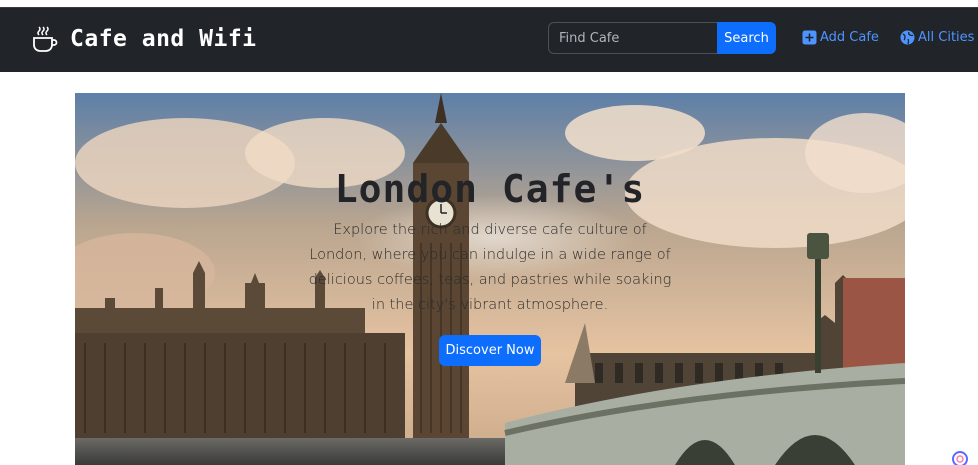  Describe the element at coordinates (489, 4) in the screenshot. I see `window-top-strip` at that location.